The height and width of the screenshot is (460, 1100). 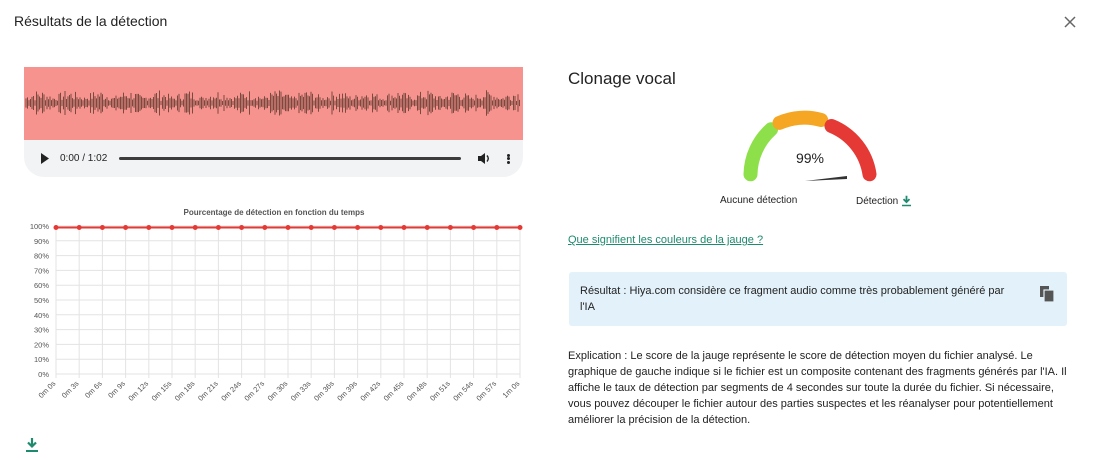 I want to click on play-icon, so click(x=45, y=159).